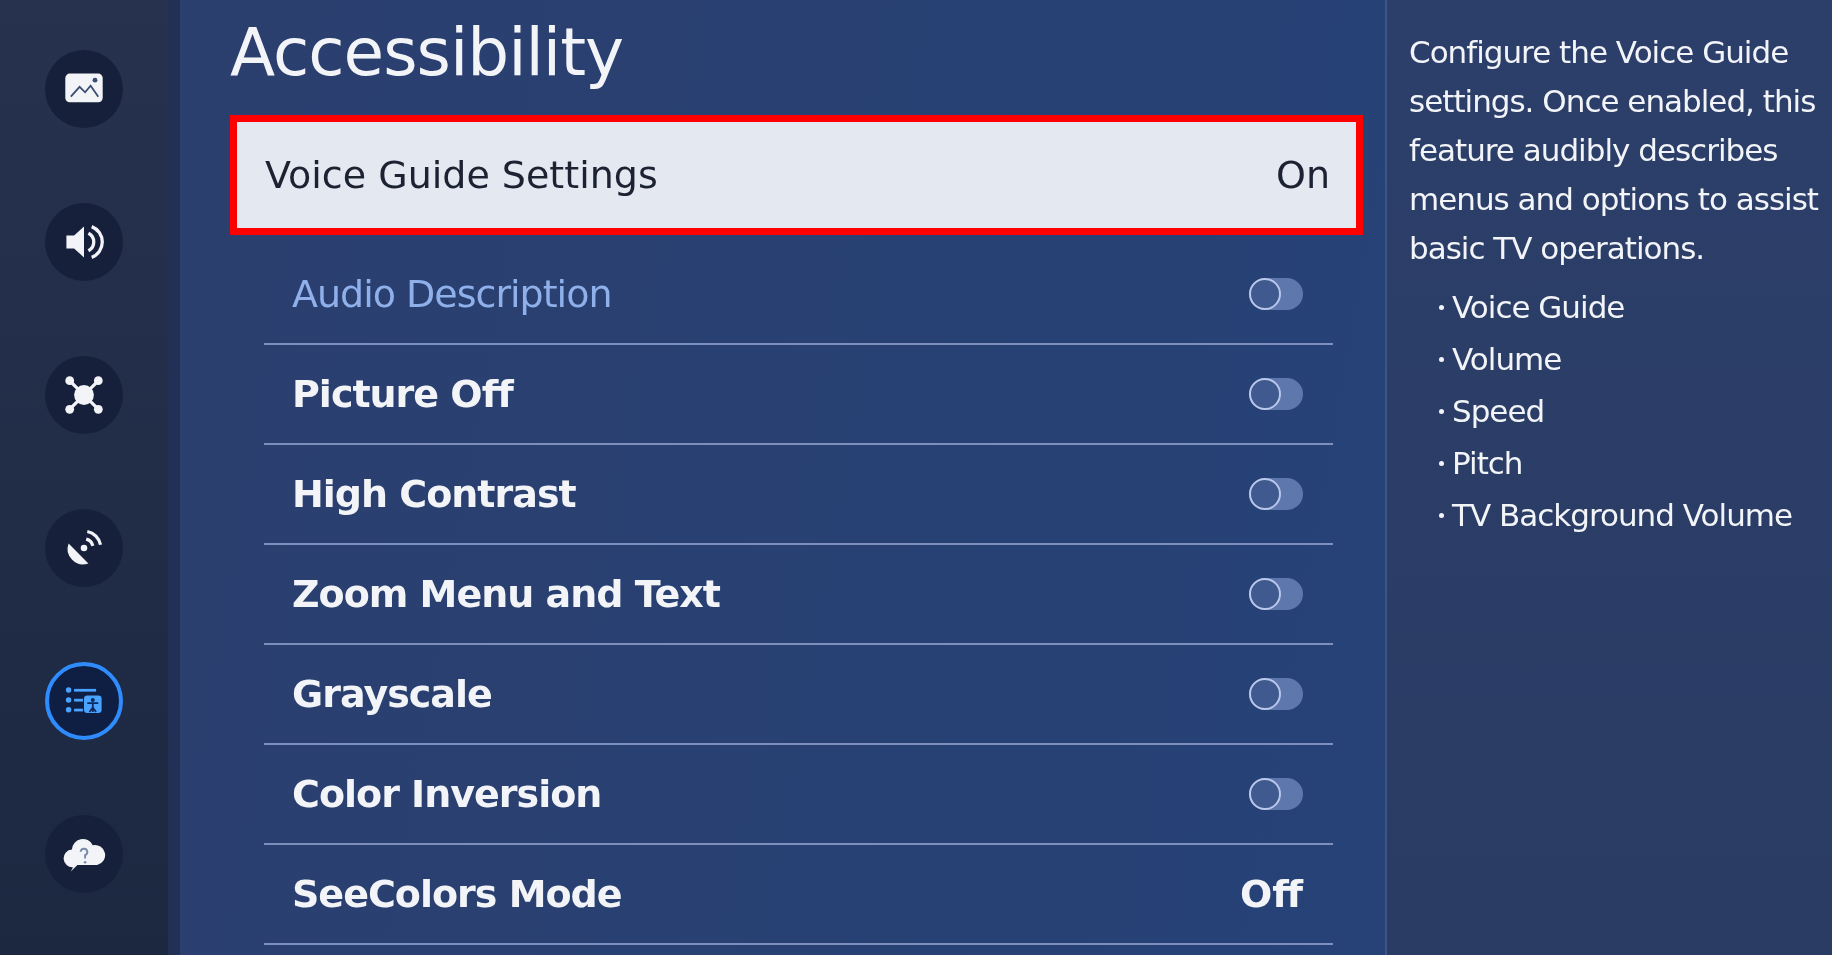  I want to click on menu-label: Zoom Menu and Text, so click(506, 594).